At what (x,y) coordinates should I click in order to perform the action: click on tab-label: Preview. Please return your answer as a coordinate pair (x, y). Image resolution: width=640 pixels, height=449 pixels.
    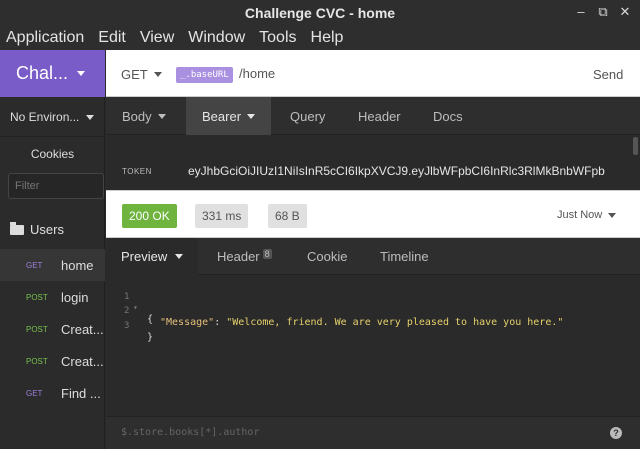
    Looking at the image, I should click on (144, 256).